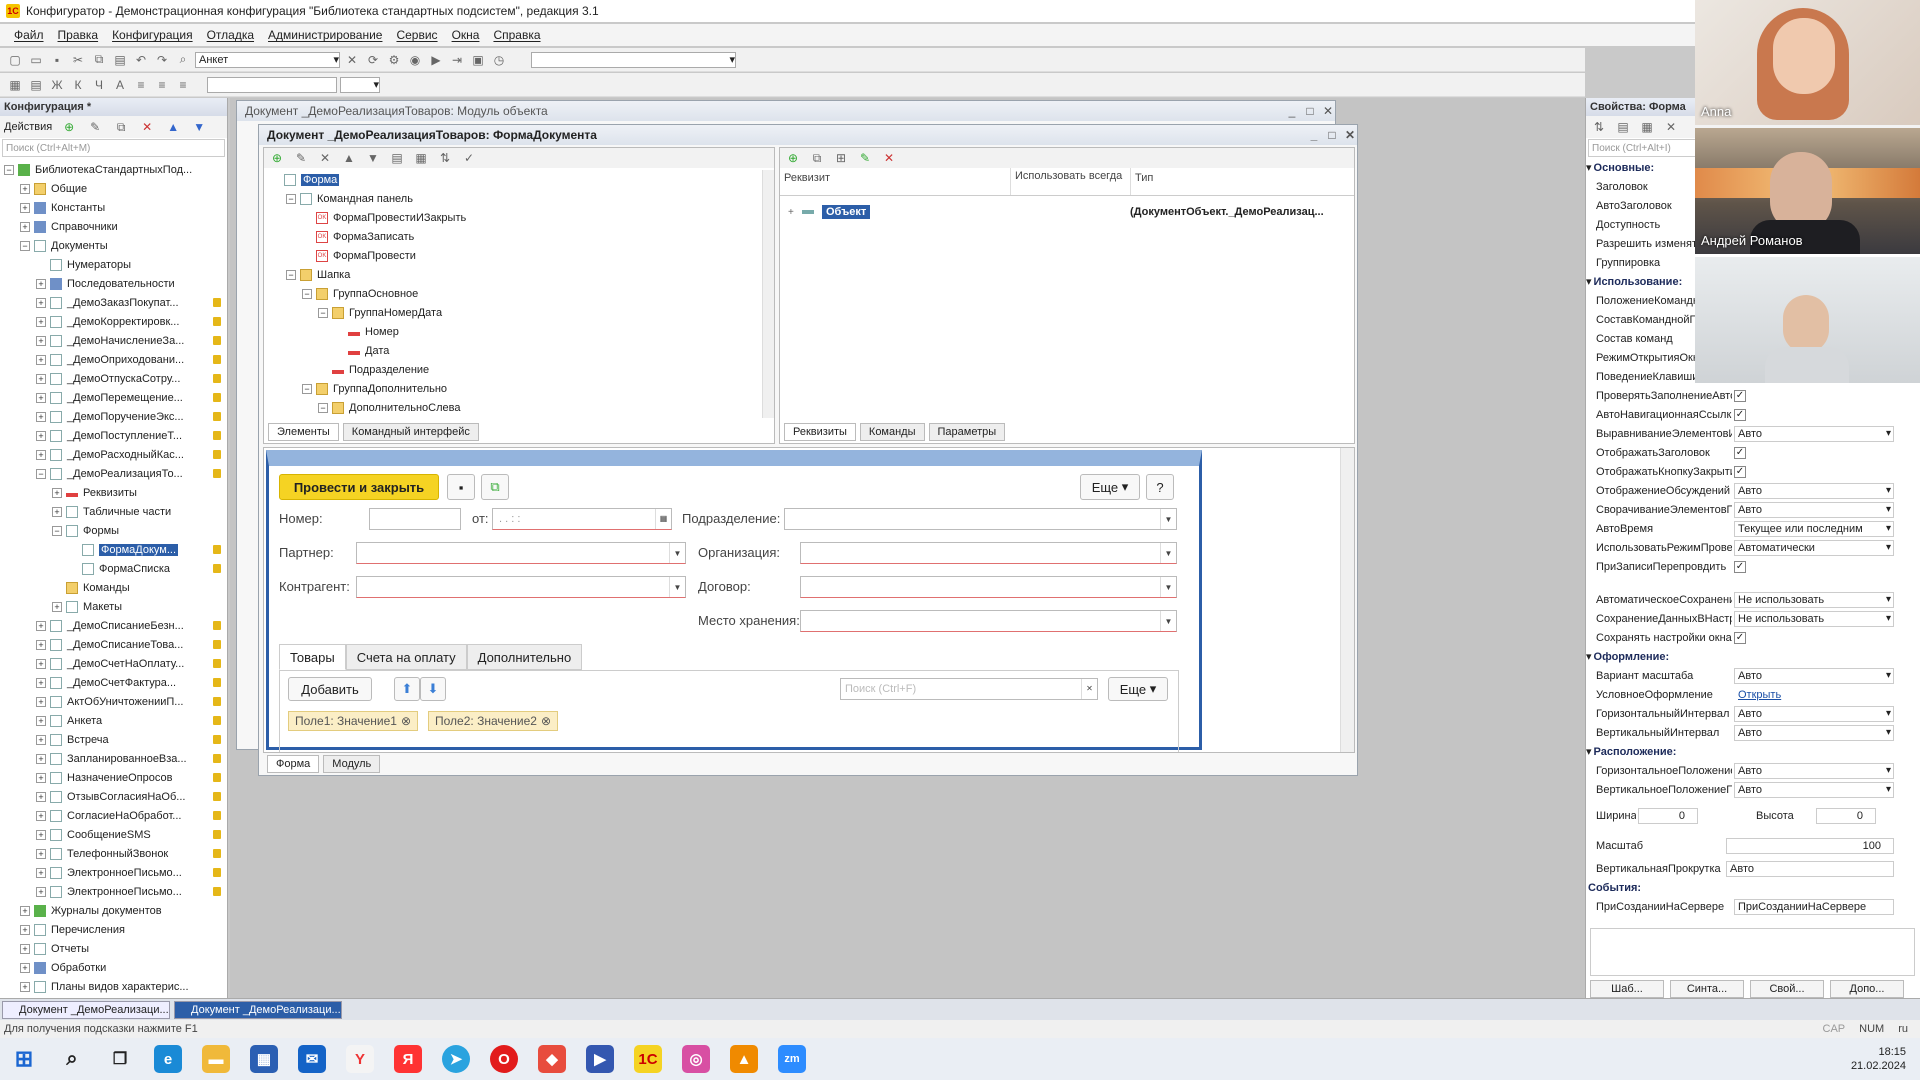 The width and height of the screenshot is (1920, 1080). What do you see at coordinates (113, 948) in the screenshot?
I see `tree-item: + Отчеты` at bounding box center [113, 948].